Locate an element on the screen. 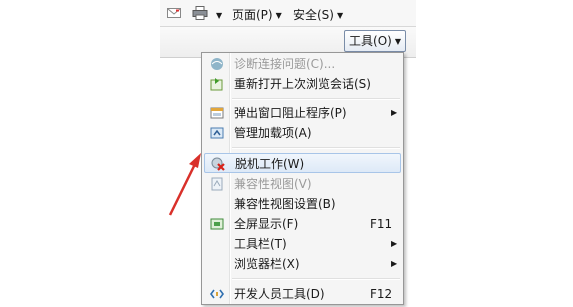 Image resolution: width=573 pixels, height=307 pixels. print-icon is located at coordinates (200, 15).